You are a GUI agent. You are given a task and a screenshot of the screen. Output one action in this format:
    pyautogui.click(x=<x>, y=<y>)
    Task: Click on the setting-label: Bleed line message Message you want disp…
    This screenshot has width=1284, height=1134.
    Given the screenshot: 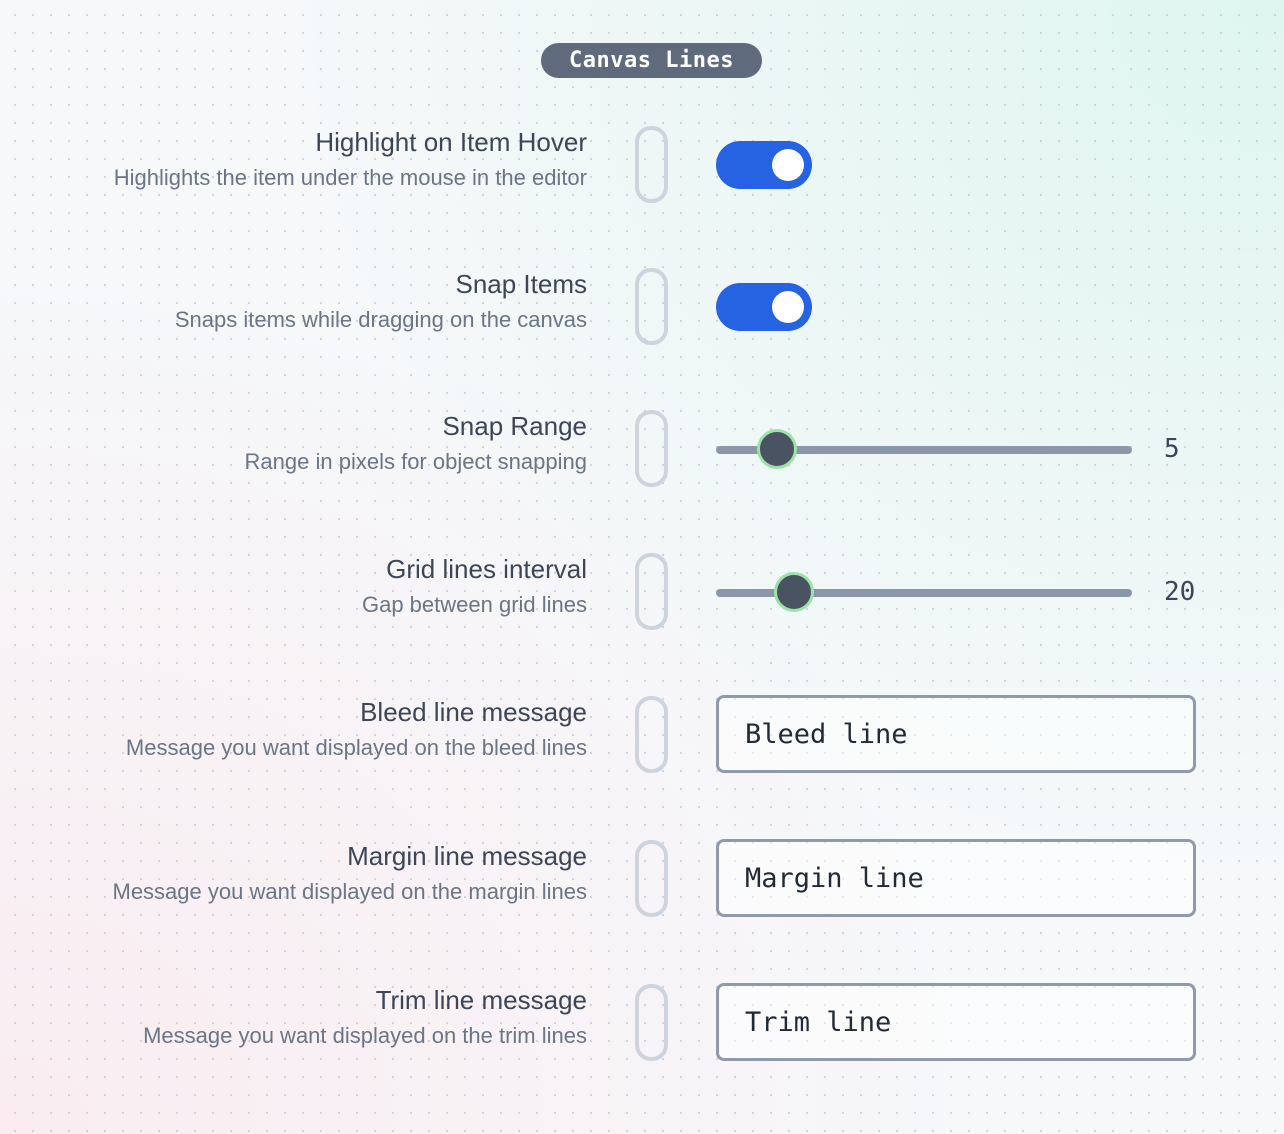 What is the action you would take?
    pyautogui.click(x=293, y=729)
    